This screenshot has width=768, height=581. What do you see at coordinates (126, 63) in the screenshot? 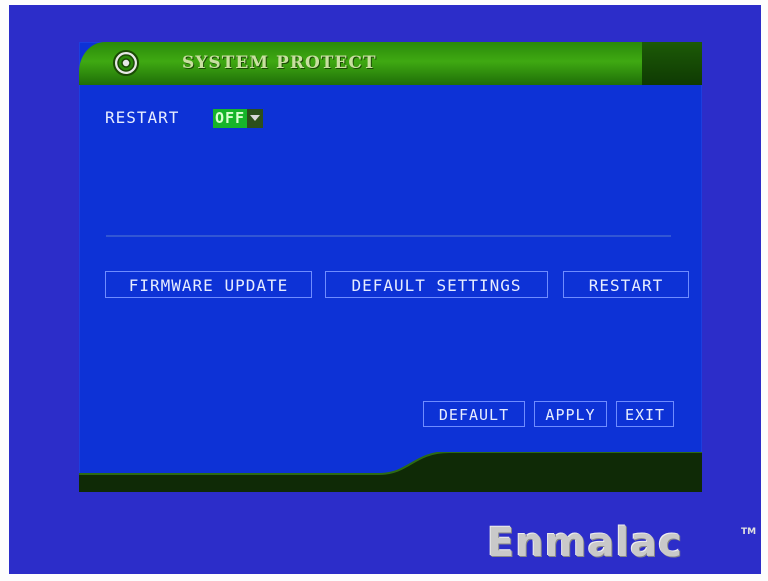
I see `gear-icon` at bounding box center [126, 63].